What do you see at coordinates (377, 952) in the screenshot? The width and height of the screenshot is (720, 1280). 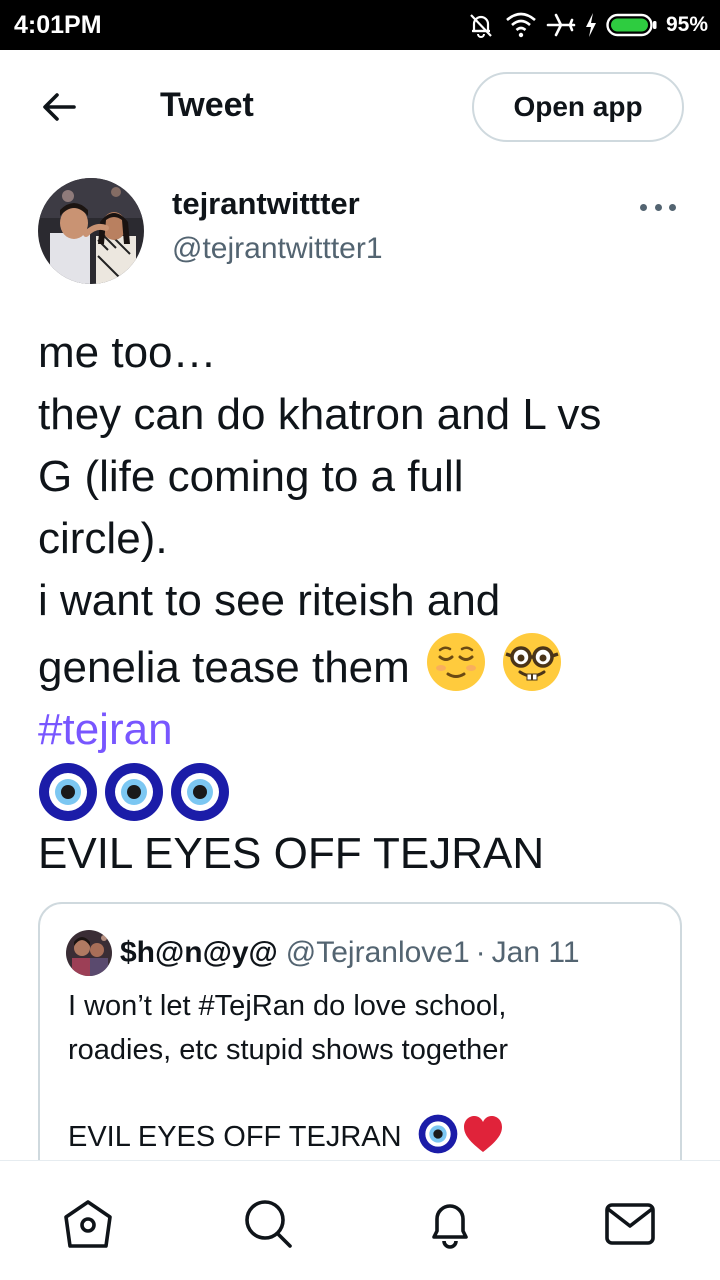 I see `quoted-author-handle: @Tejranlove1` at bounding box center [377, 952].